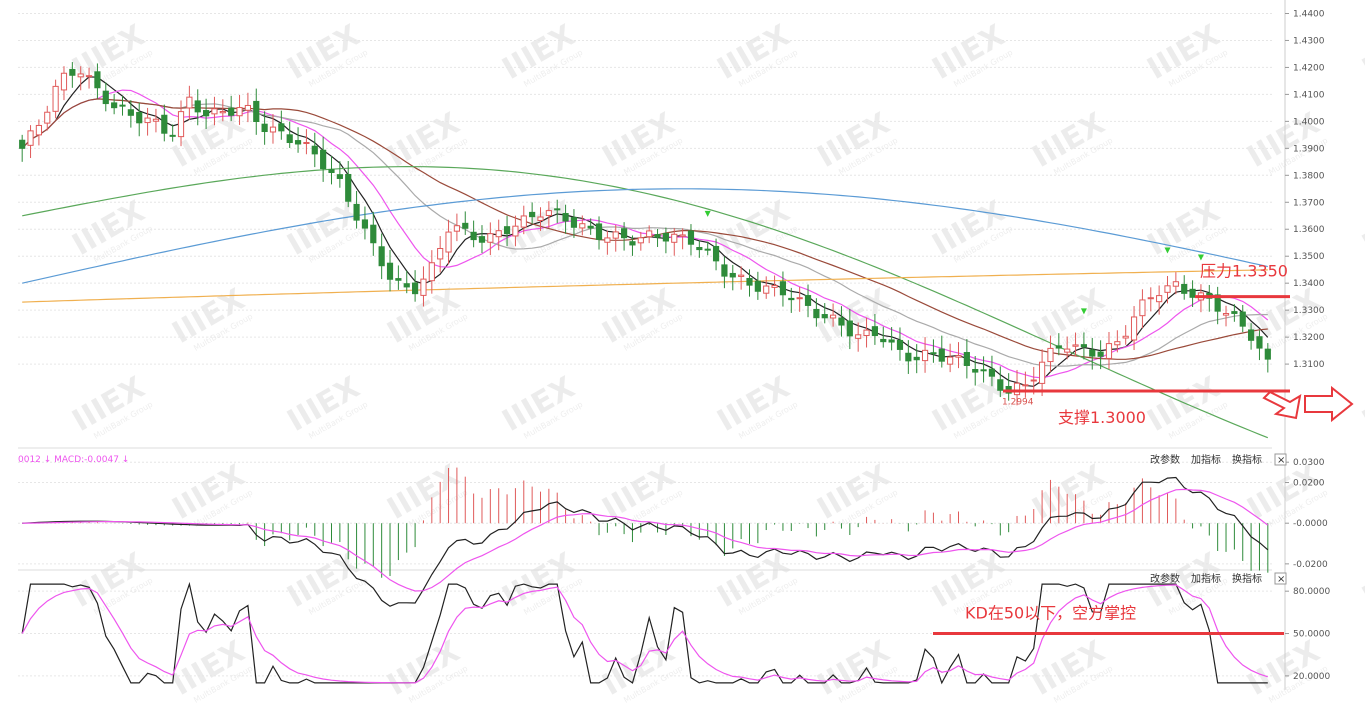  What do you see at coordinates (1018, 403) in the screenshot?
I see `min-price-label: 1.2994` at bounding box center [1018, 403].